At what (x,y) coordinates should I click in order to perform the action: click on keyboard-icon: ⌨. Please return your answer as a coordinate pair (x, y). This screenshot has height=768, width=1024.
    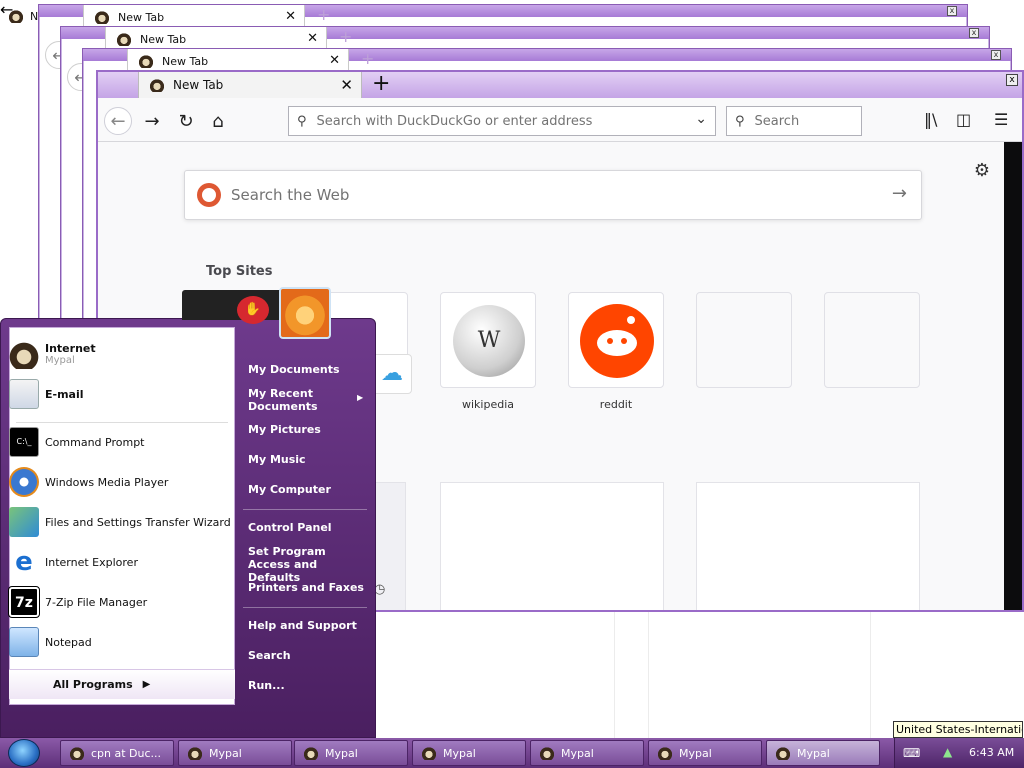
    Looking at the image, I should click on (911, 753).